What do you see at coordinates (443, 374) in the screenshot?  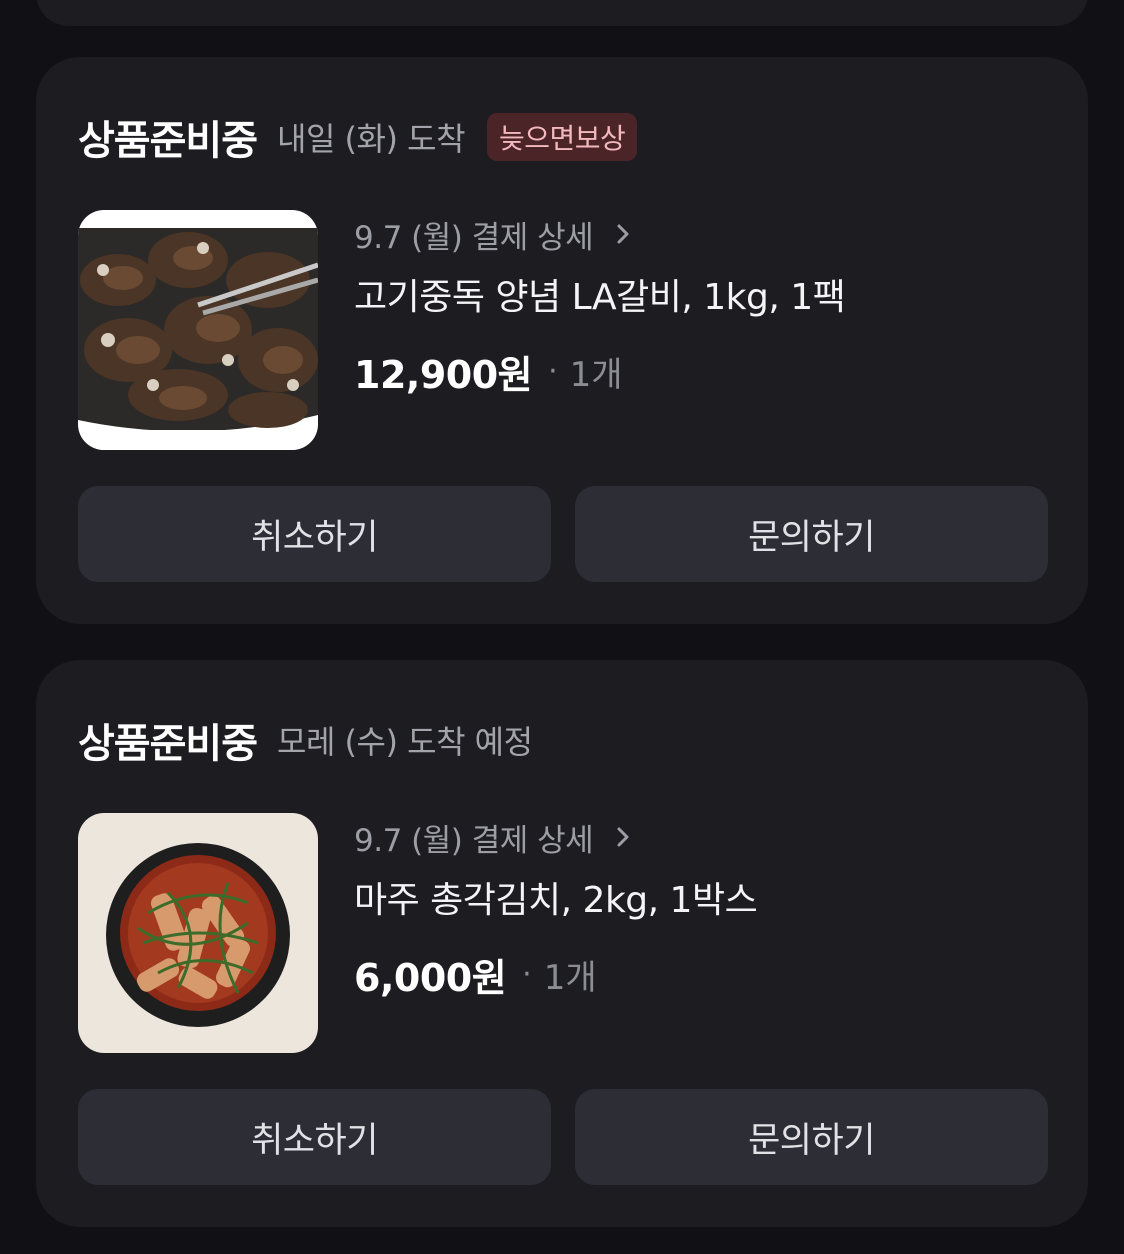 I see `product-price: 12,900원` at bounding box center [443, 374].